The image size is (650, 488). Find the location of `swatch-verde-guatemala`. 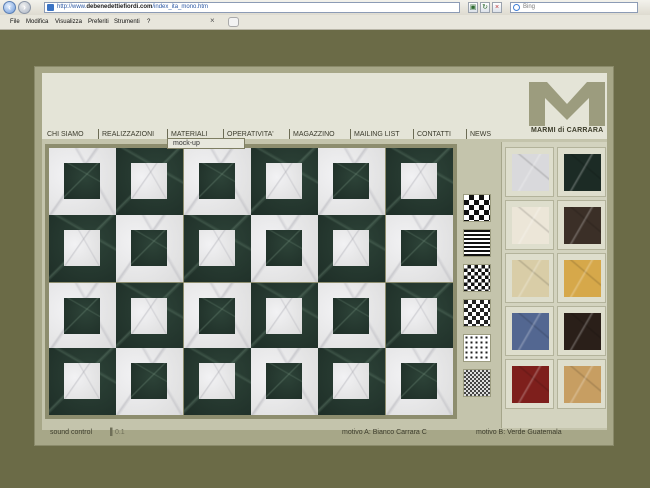

swatch-verde-guatemala is located at coordinates (582, 172).